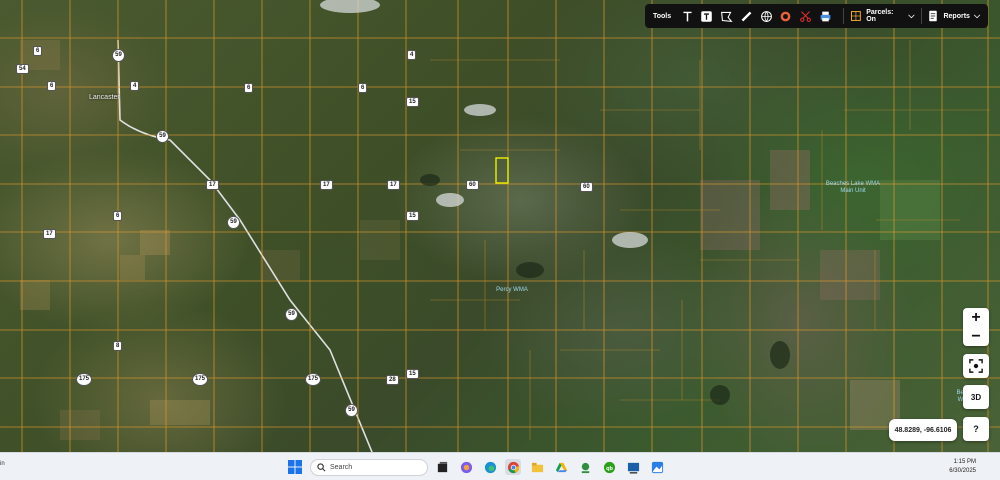  What do you see at coordinates (976, 336) in the screenshot?
I see `zoom-out-button: −` at bounding box center [976, 336].